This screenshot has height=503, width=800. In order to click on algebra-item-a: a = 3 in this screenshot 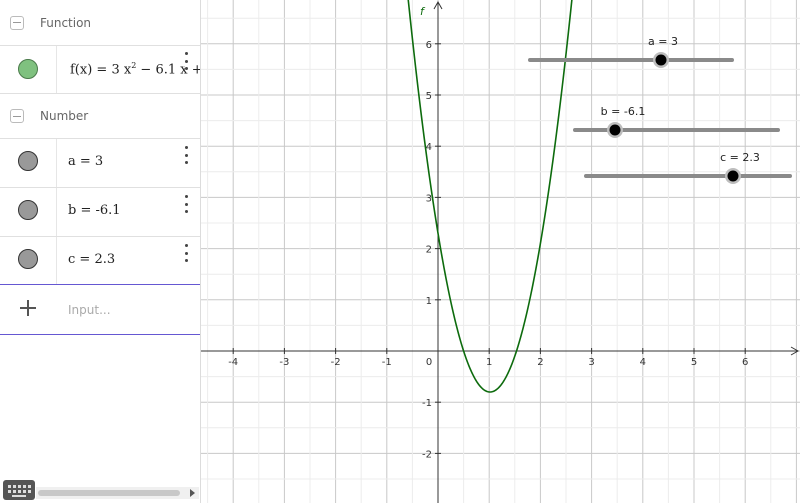, I will do `click(100, 163)`.